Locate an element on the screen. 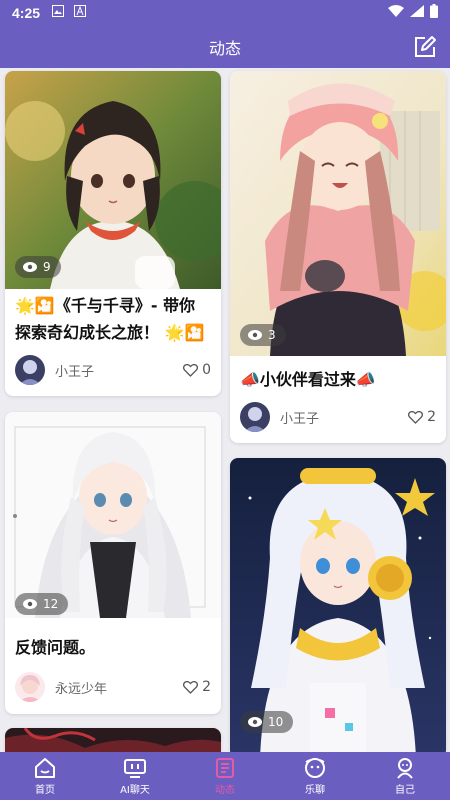 The width and height of the screenshot is (450, 800). post-footer: 小王子 0 is located at coordinates (113, 370).